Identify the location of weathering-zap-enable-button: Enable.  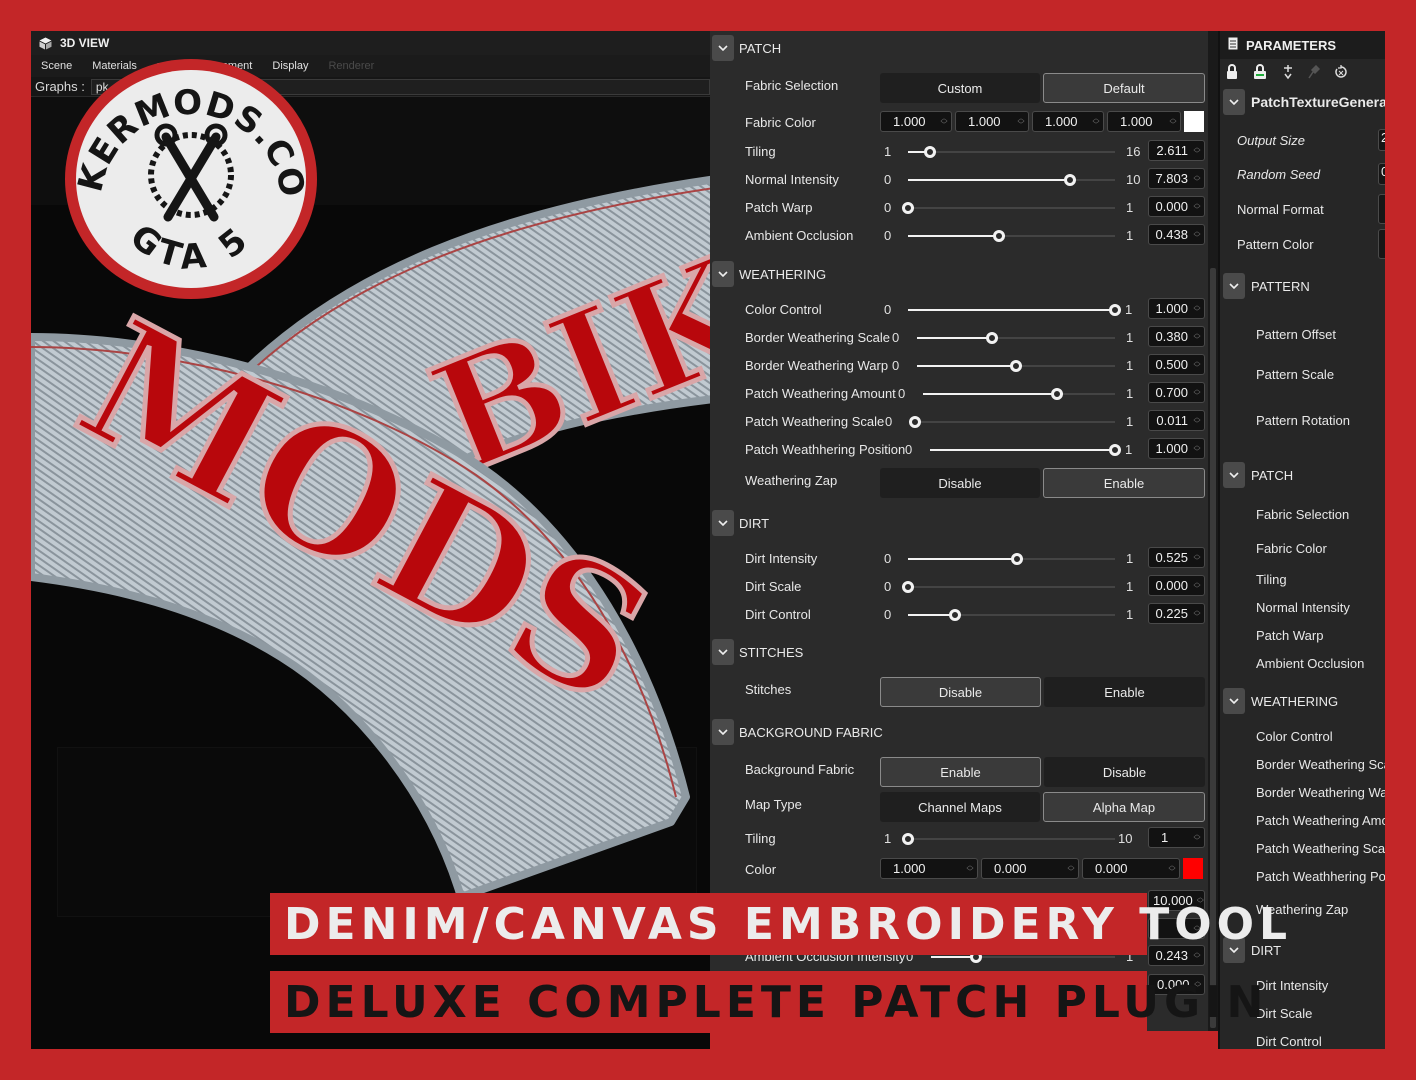
(1124, 483).